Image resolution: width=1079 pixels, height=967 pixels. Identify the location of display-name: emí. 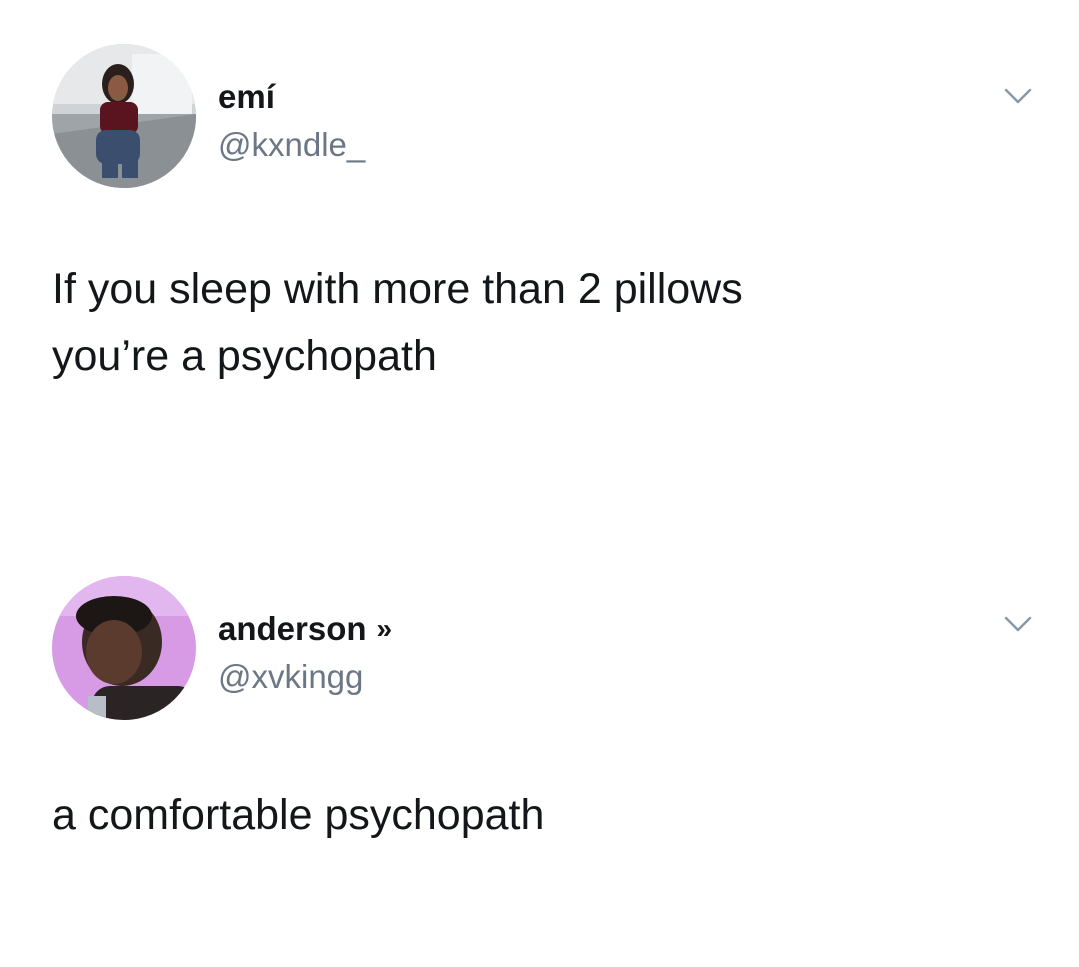
(246, 97).